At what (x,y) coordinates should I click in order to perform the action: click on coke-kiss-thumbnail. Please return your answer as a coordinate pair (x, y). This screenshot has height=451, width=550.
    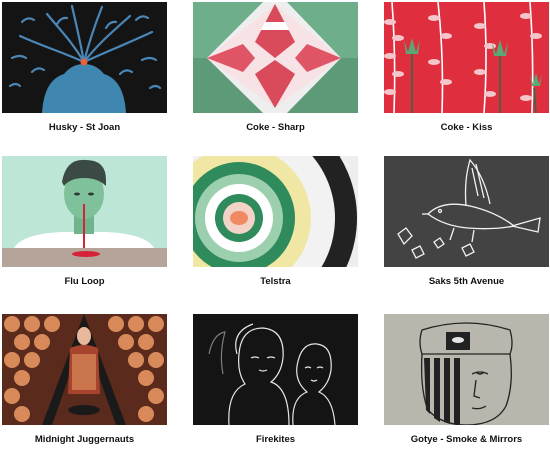
    Looking at the image, I should click on (466, 57).